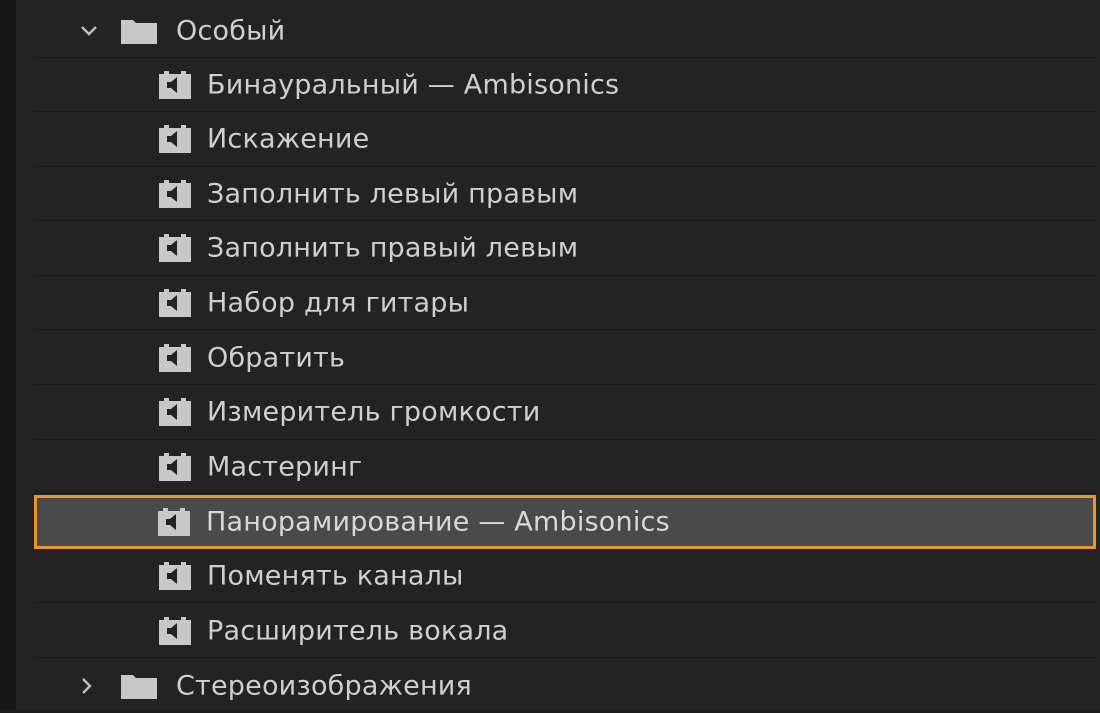  What do you see at coordinates (87, 686) in the screenshot?
I see `chevron-right-icon` at bounding box center [87, 686].